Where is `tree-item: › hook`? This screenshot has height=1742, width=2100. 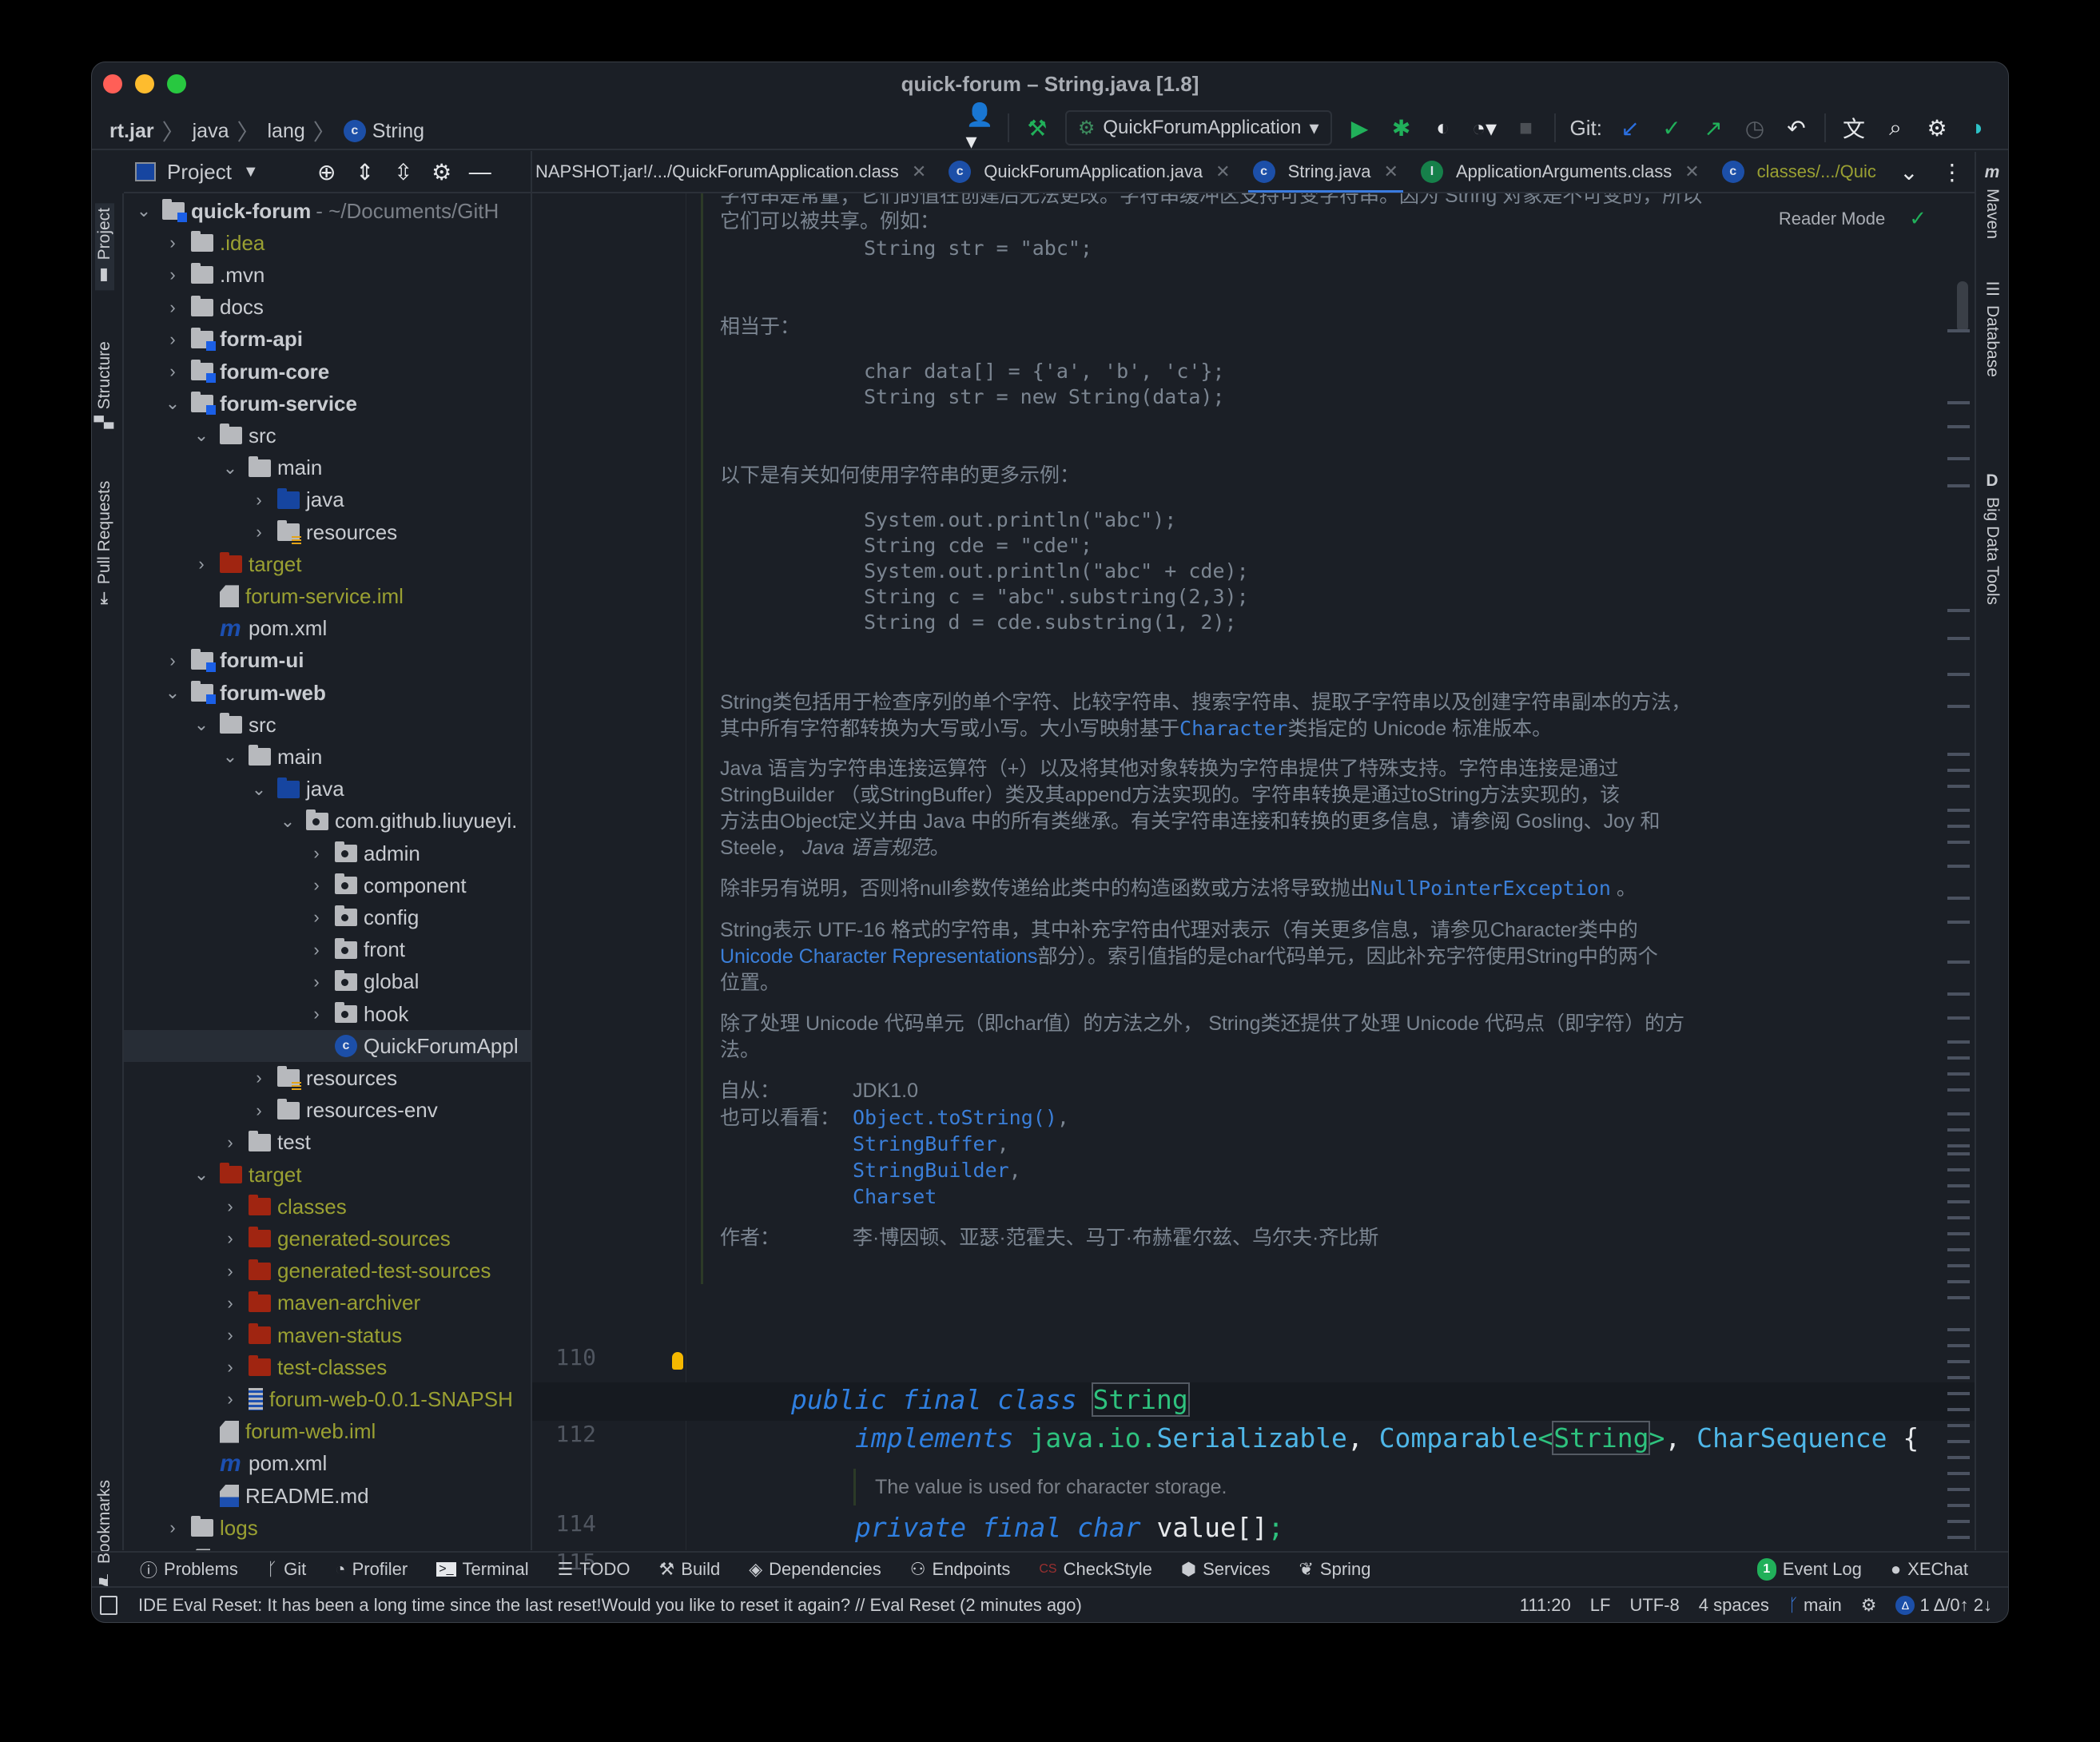 tree-item: › hook is located at coordinates (327, 1014).